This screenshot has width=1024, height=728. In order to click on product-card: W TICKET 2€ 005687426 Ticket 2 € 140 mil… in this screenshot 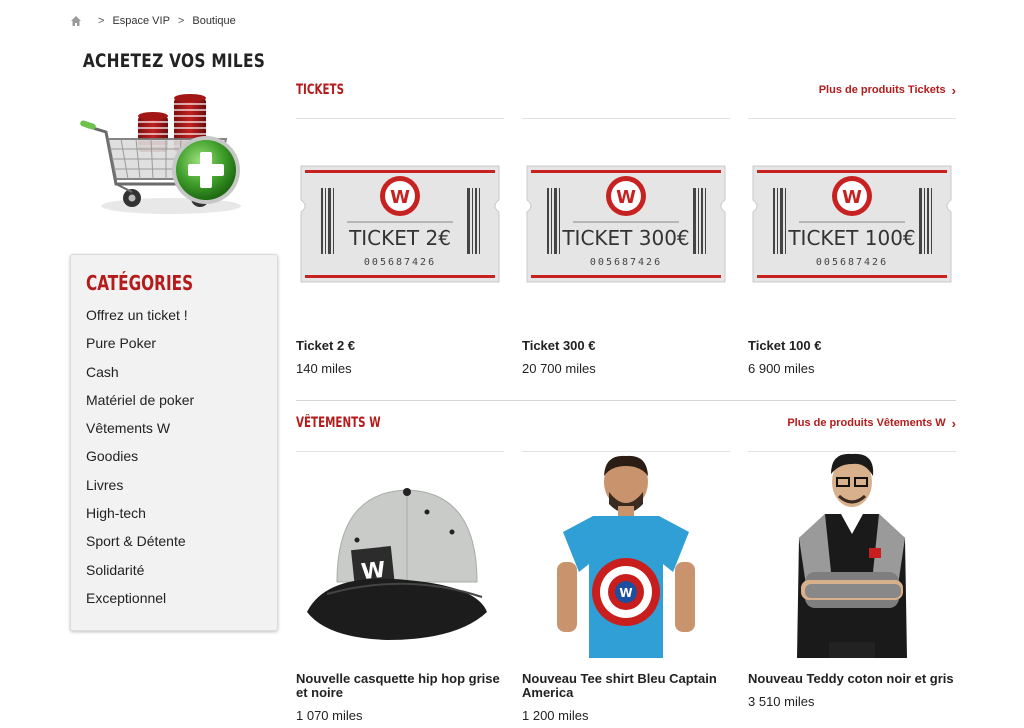, I will do `click(400, 247)`.